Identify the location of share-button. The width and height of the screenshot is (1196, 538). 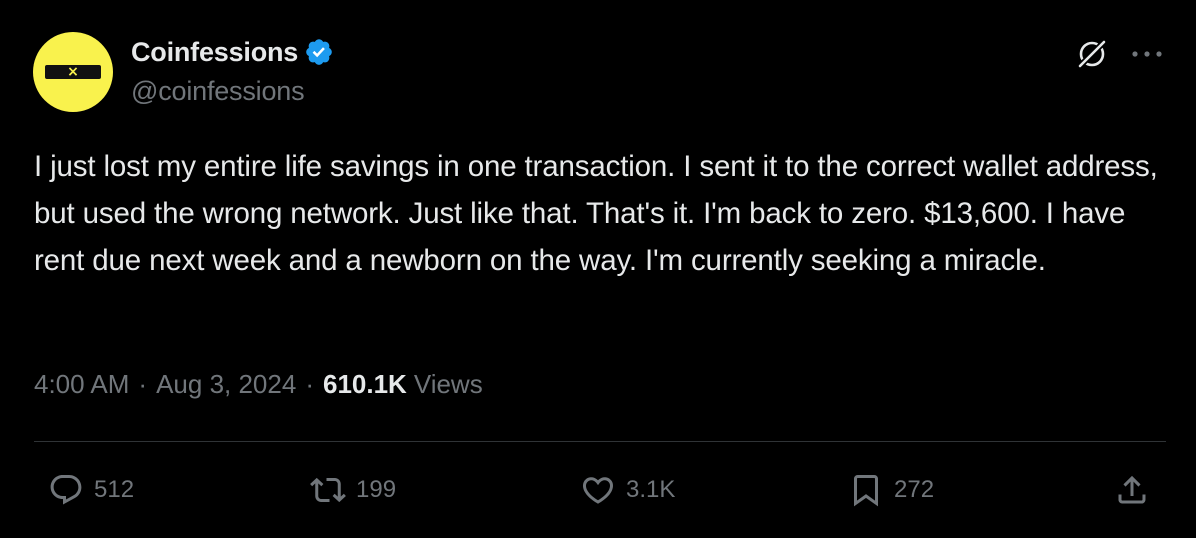
(1132, 490).